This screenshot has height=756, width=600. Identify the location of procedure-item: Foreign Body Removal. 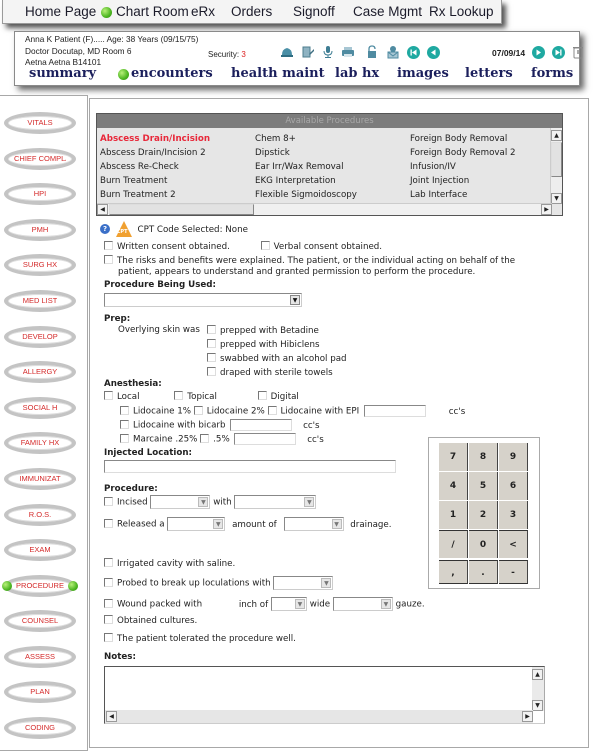
(463, 139).